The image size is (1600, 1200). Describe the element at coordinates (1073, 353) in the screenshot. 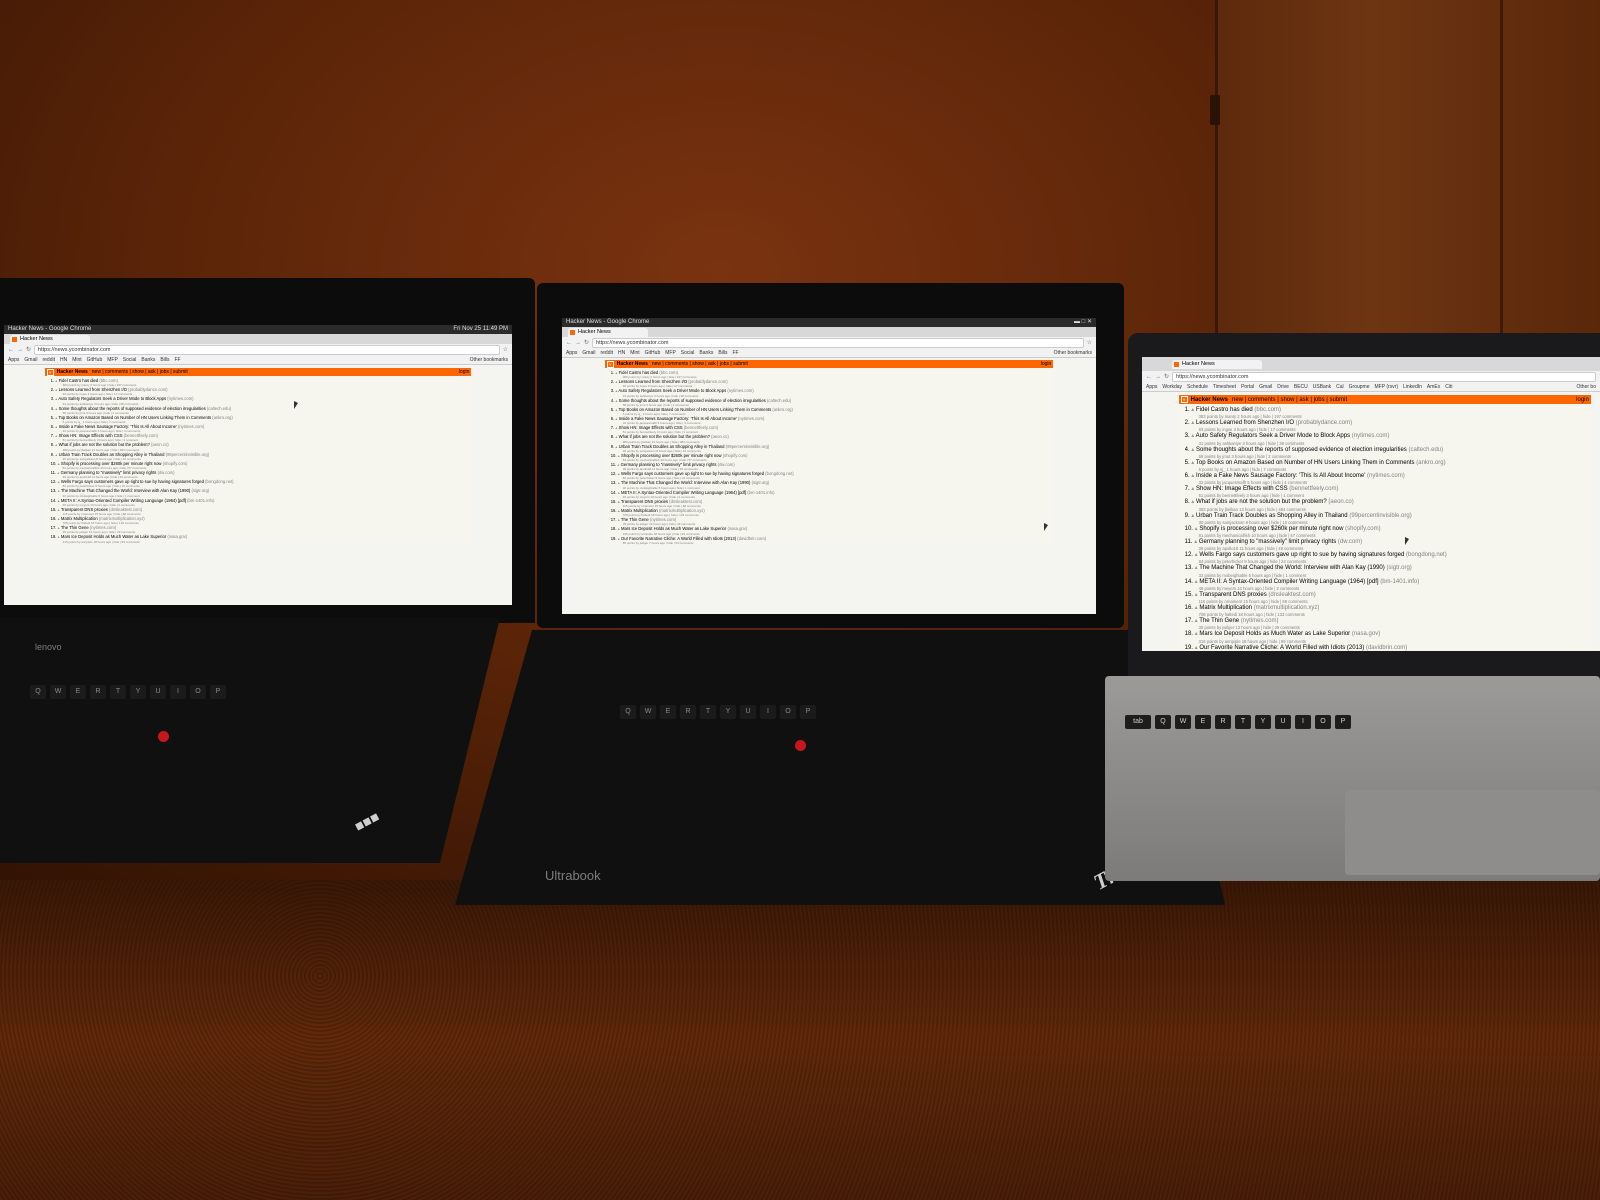

I see `other-bookmarks: Other bookmarks` at that location.